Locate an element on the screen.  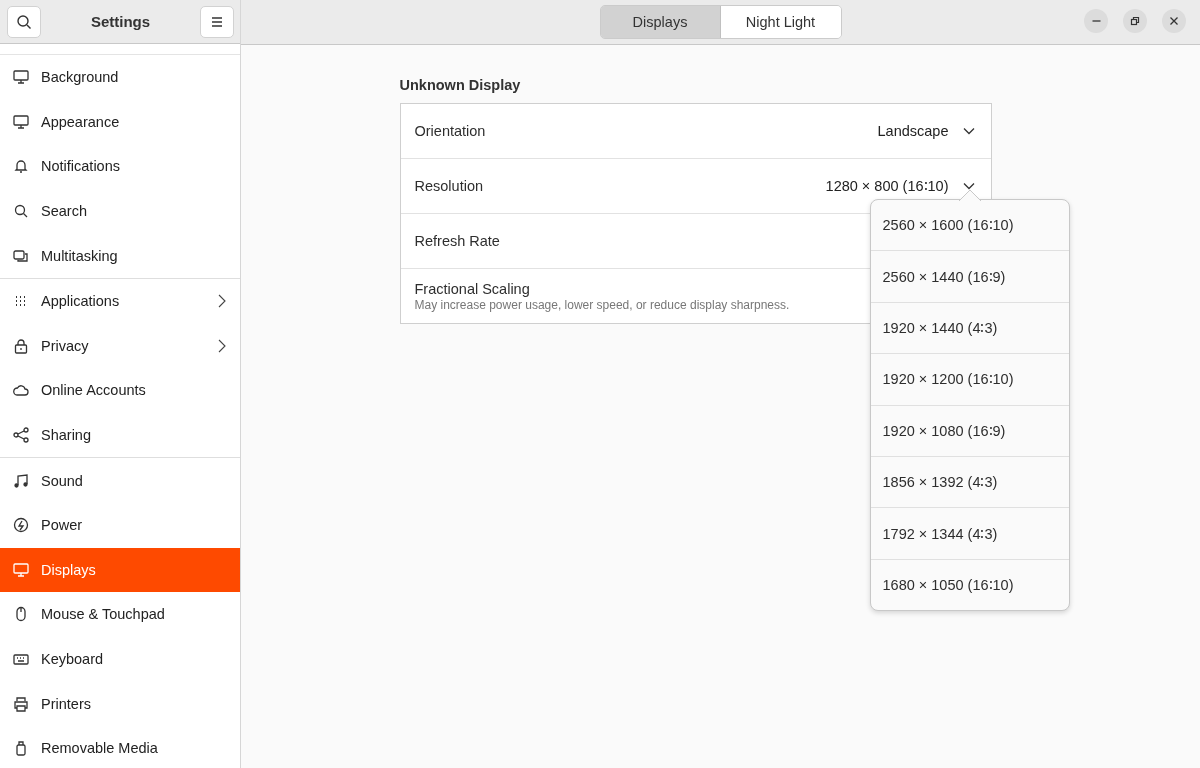
resolution-option: 1920 × 1080 (16∶9) is located at coordinates (969, 430).